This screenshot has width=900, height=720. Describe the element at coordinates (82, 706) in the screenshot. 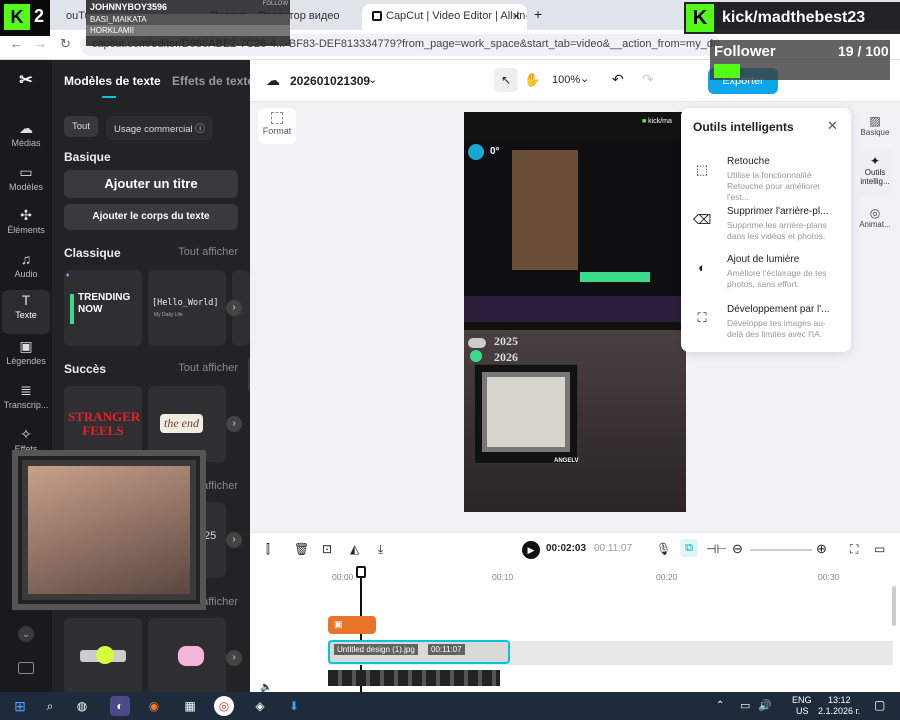

I see `steam-icon: ◍` at that location.